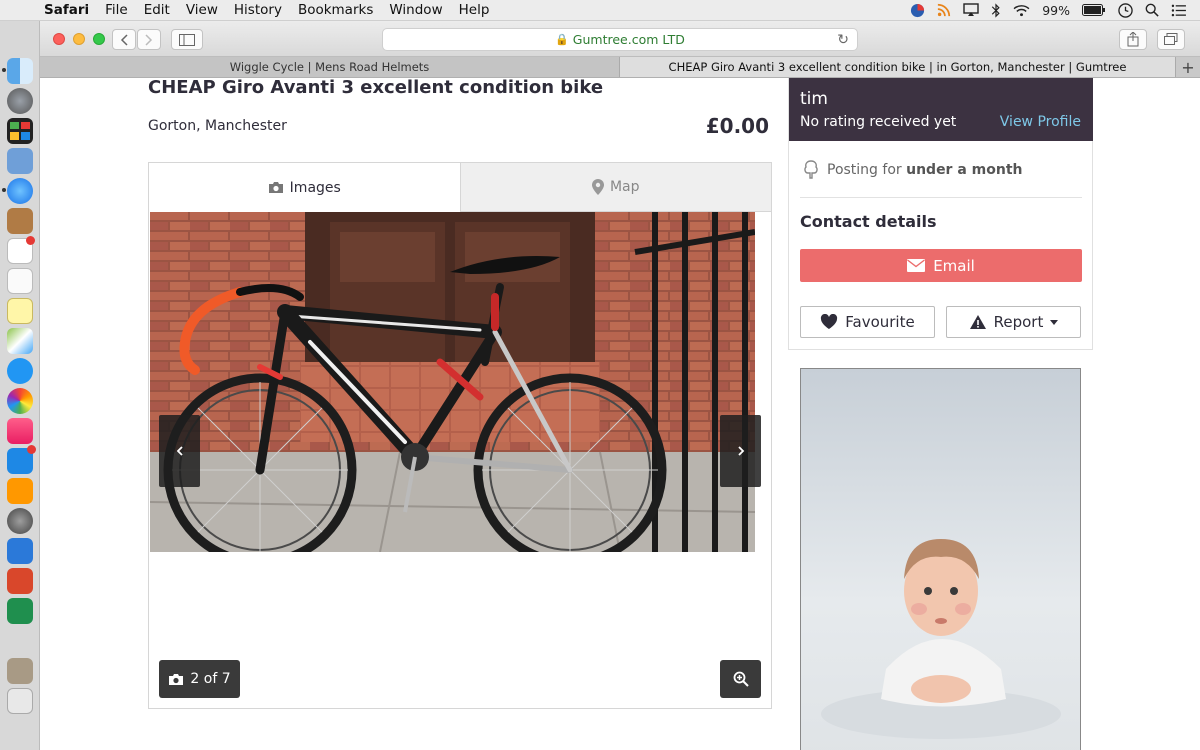  I want to click on tab-wiggle: Wiggle Cycle | Mens Road Helmets, so click(330, 67).